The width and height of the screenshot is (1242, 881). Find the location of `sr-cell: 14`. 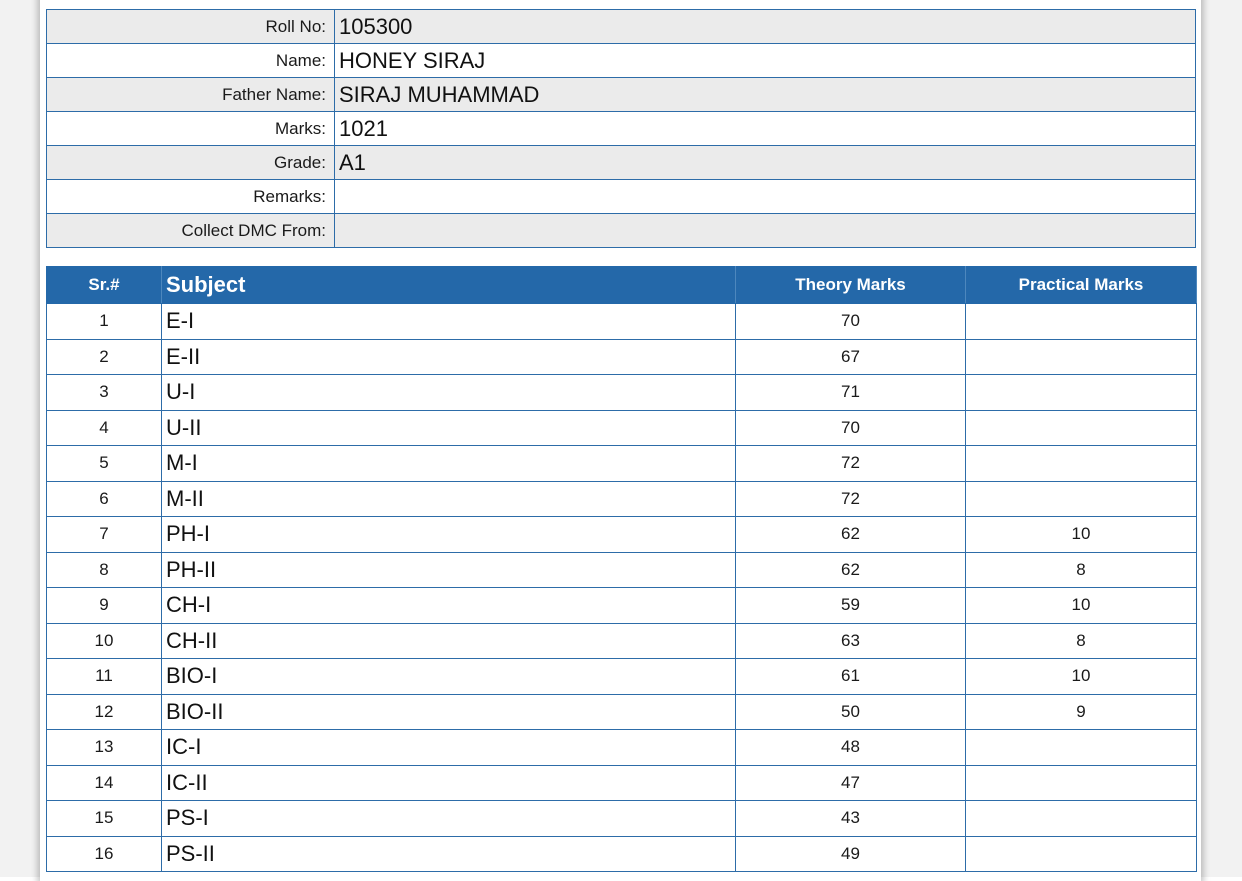

sr-cell: 14 is located at coordinates (104, 782).